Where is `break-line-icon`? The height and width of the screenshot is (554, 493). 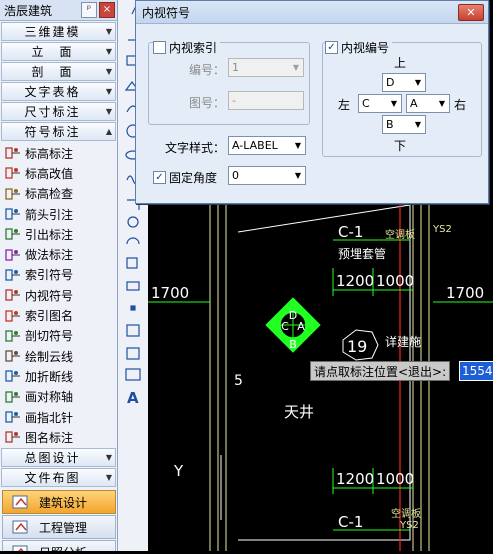
break-line-icon is located at coordinates (13, 376).